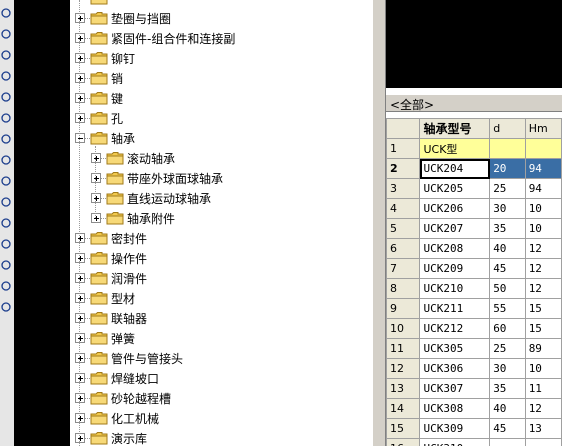 Image resolution: width=562 pixels, height=446 pixels. What do you see at coordinates (412, 104) in the screenshot?
I see `filter-label: <全部>` at bounding box center [412, 104].